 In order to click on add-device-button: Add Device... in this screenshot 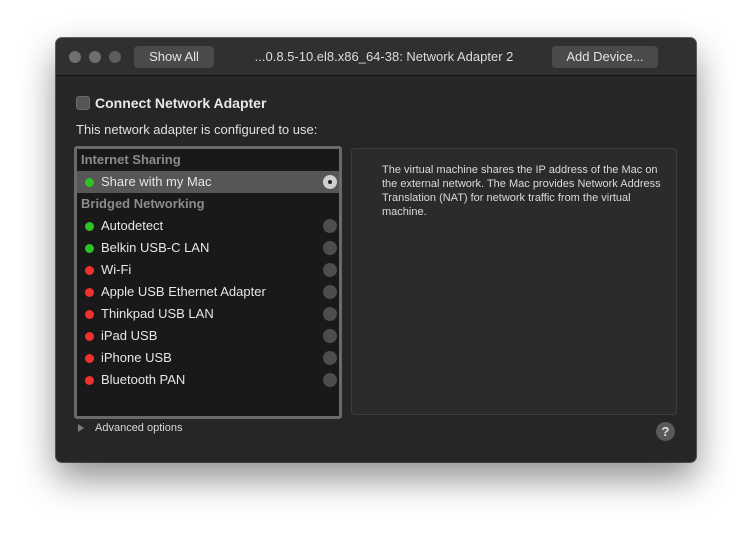, I will do `click(605, 57)`.